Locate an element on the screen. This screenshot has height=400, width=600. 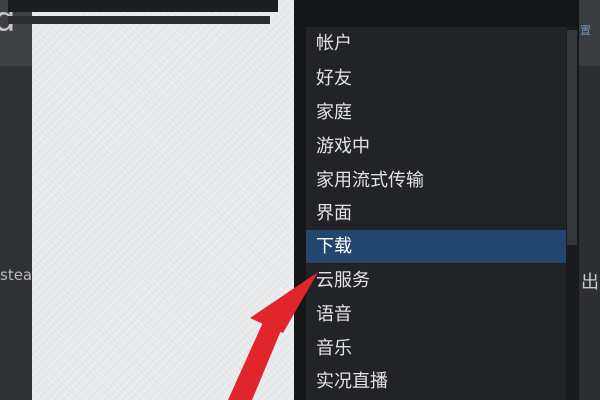
menu-item-interface: 界面 is located at coordinates (436, 213).